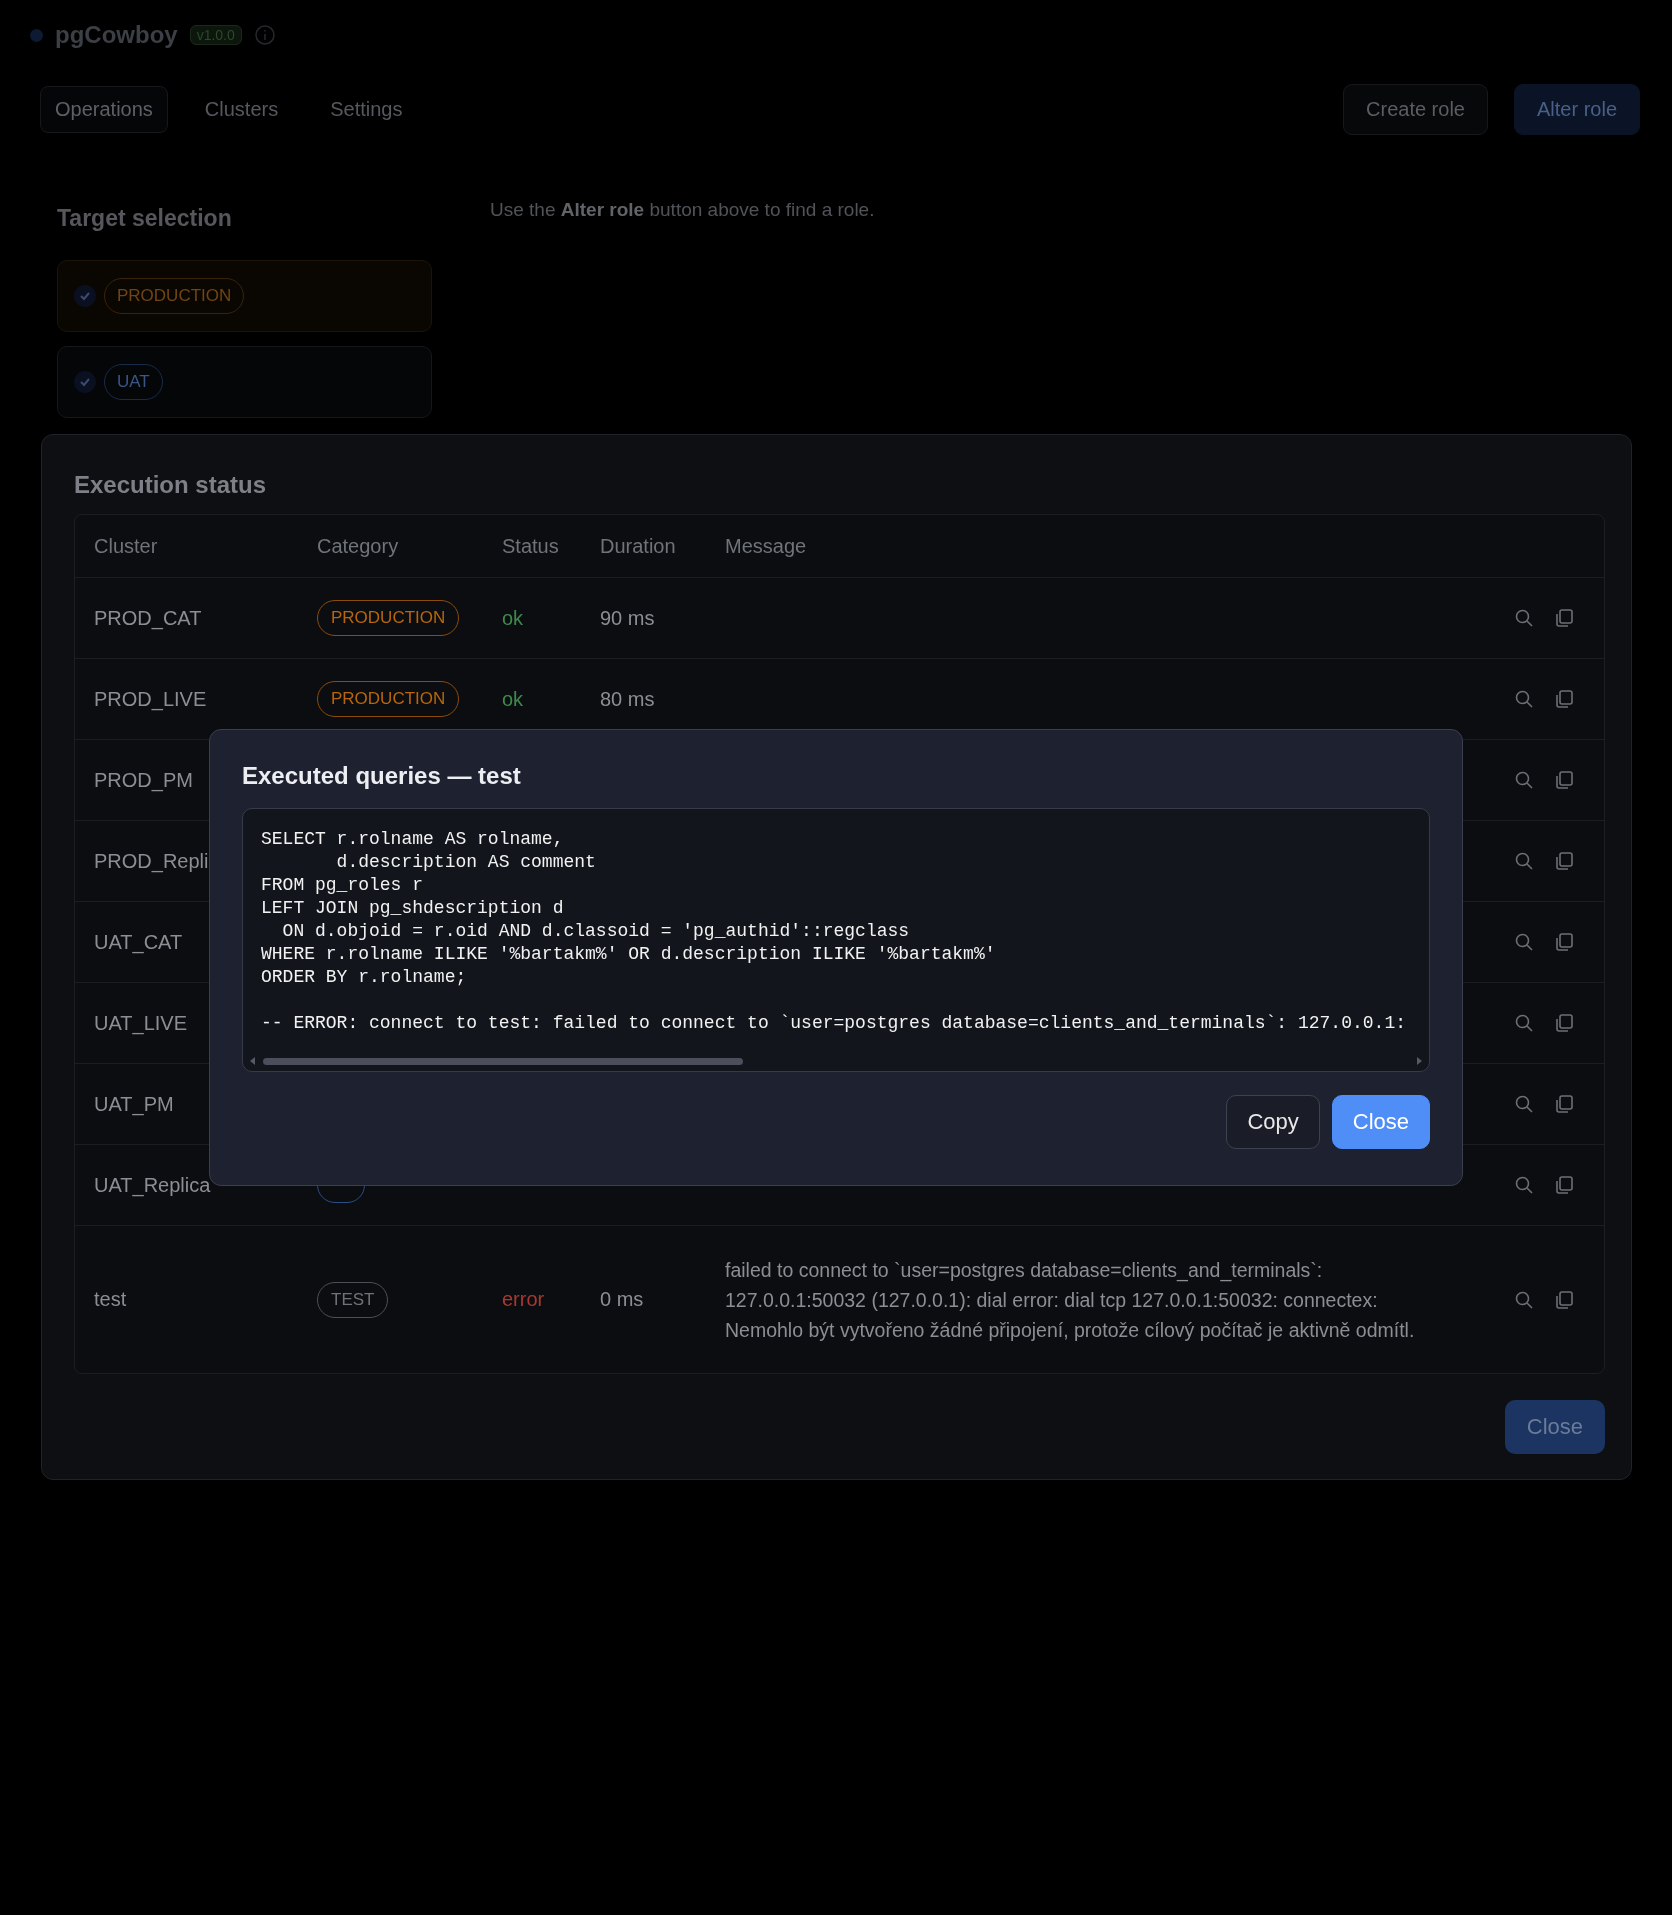 The image size is (1672, 1915). Describe the element at coordinates (143, 780) in the screenshot. I see `cluster-name: PROD_PM` at that location.